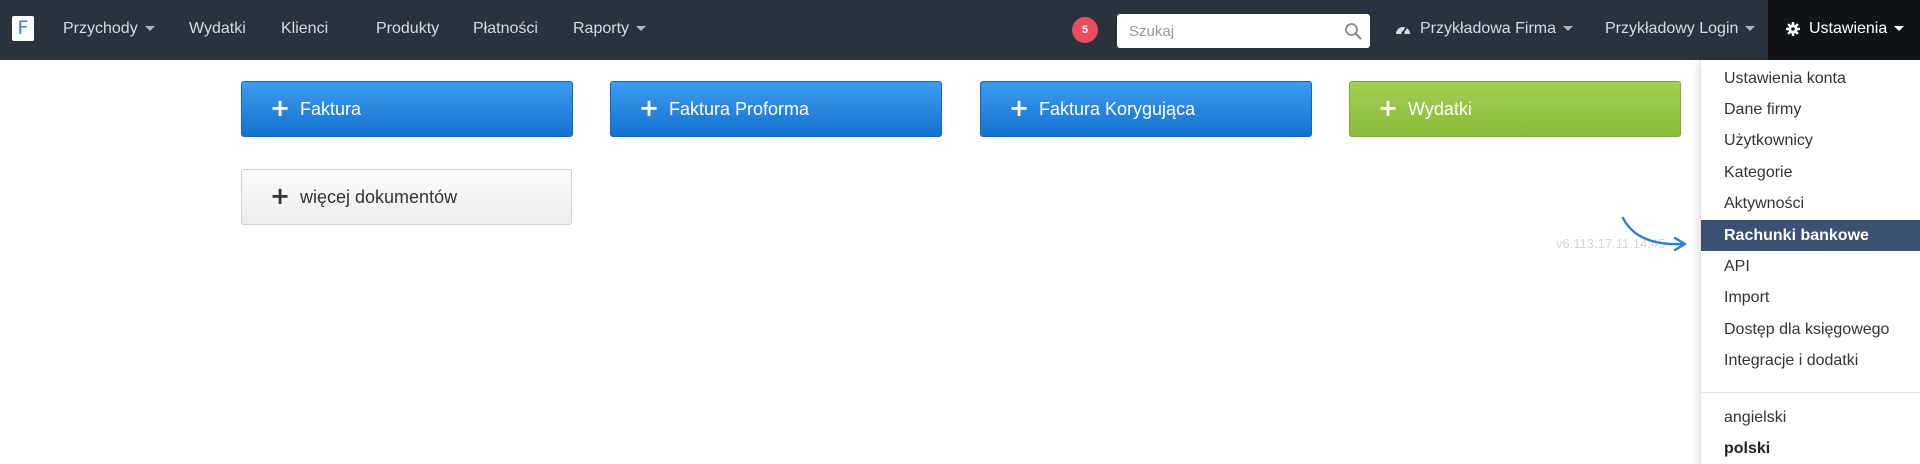 The height and width of the screenshot is (464, 1920). Describe the element at coordinates (1353, 31) in the screenshot. I see `search-icon` at that location.